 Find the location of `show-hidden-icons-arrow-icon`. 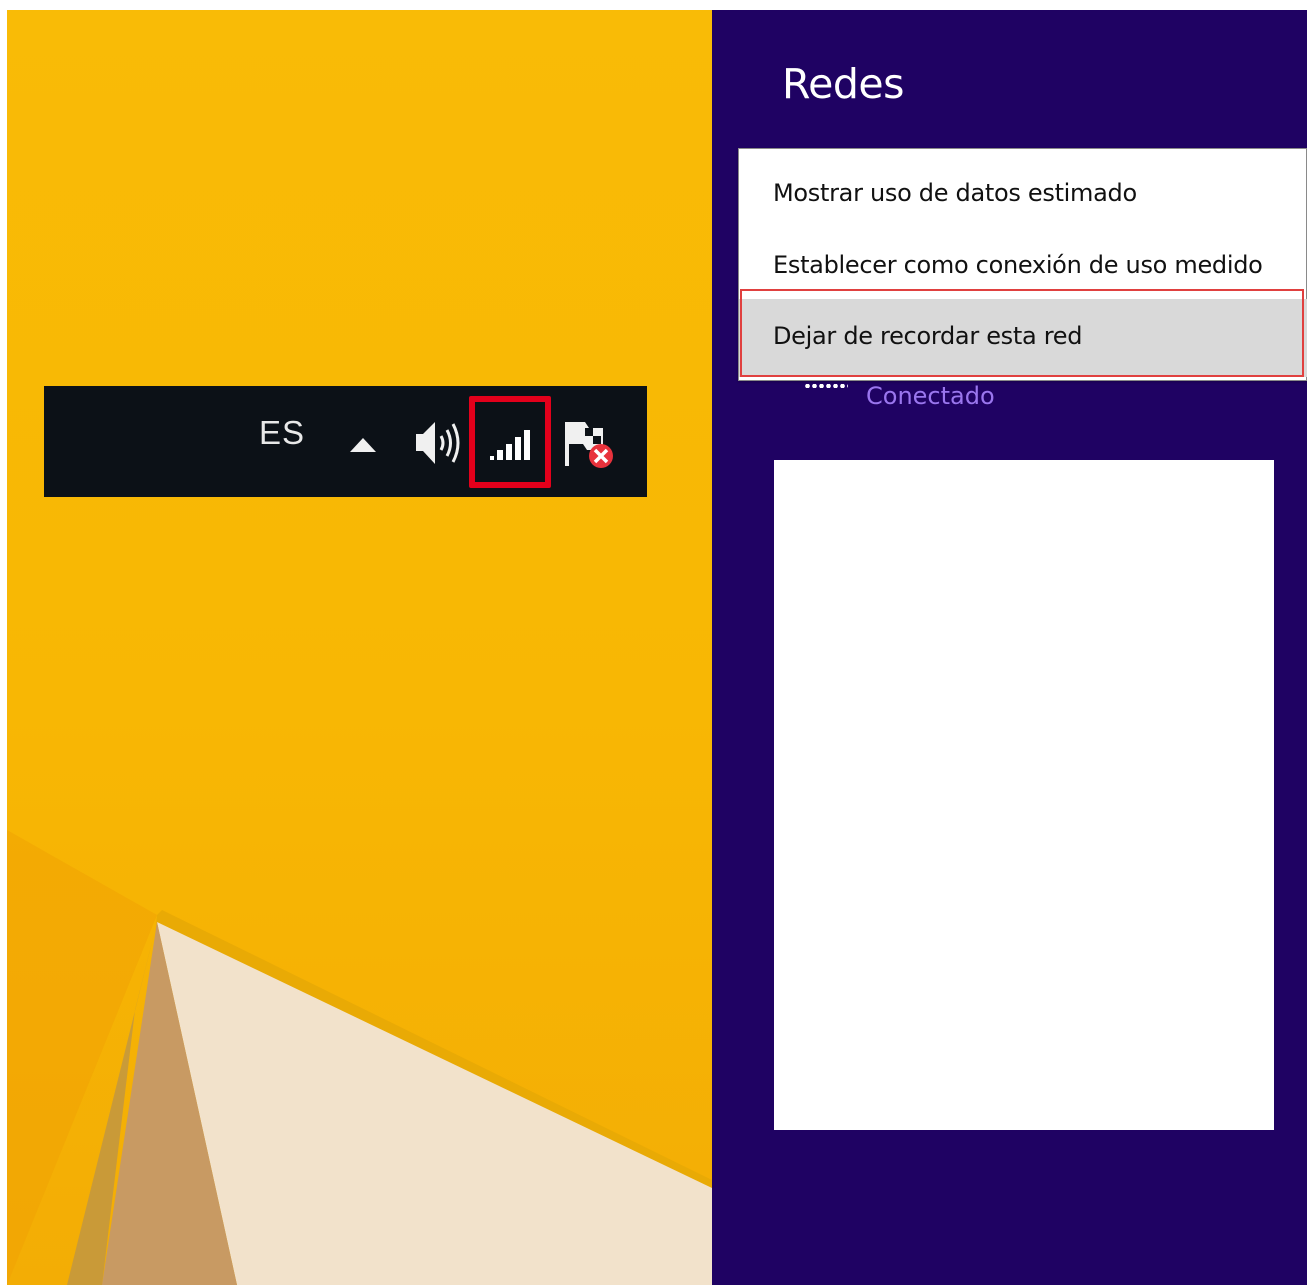

show-hidden-icons-arrow-icon is located at coordinates (363, 445).